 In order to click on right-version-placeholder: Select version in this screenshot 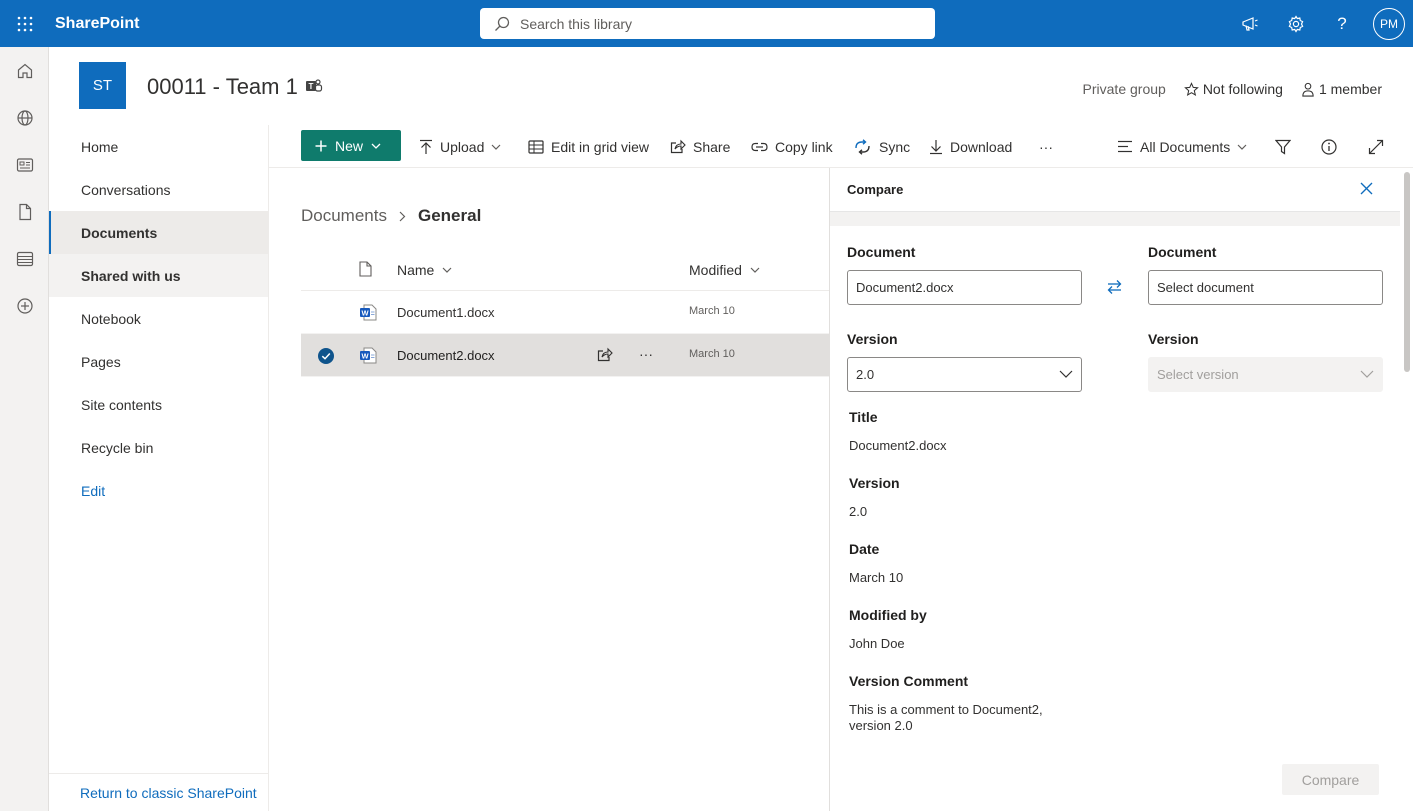, I will do `click(1198, 374)`.